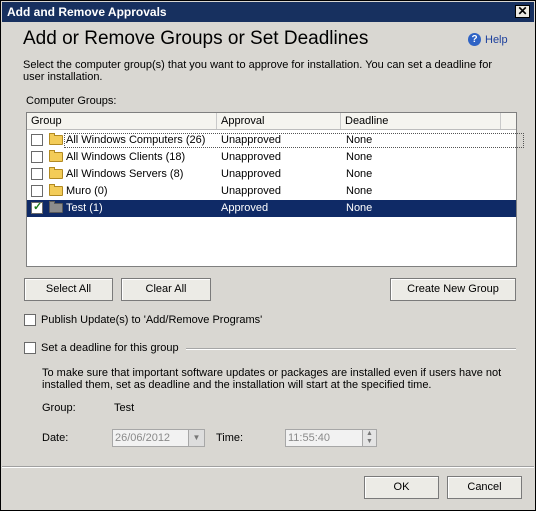  I want to click on date-picker: 26/06/2012 ▼, so click(158, 438).